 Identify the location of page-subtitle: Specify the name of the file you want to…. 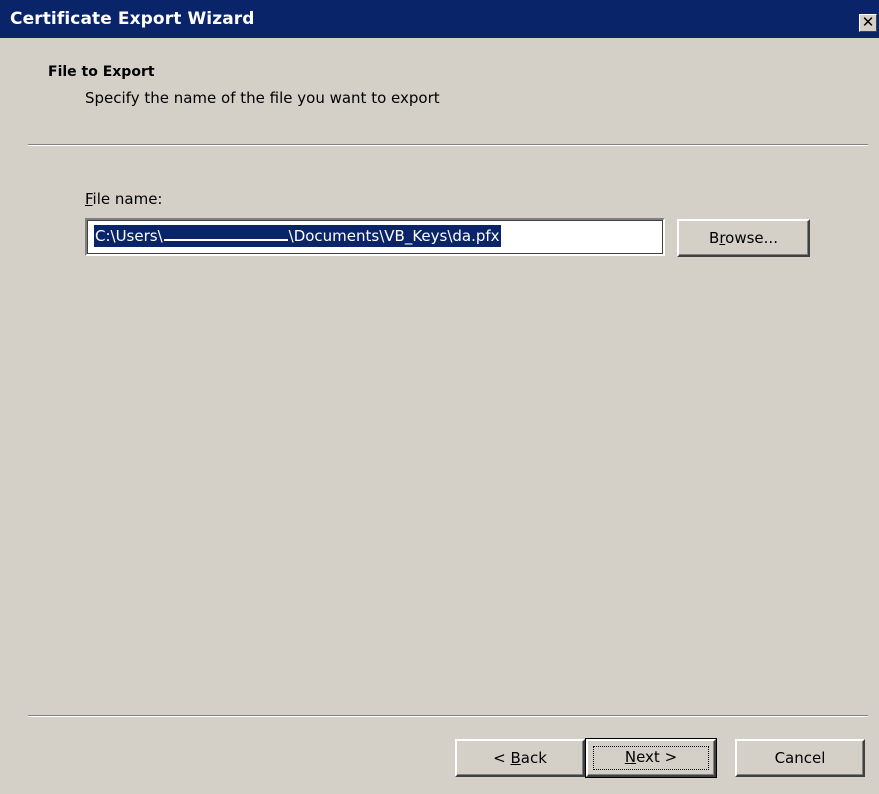
(262, 98).